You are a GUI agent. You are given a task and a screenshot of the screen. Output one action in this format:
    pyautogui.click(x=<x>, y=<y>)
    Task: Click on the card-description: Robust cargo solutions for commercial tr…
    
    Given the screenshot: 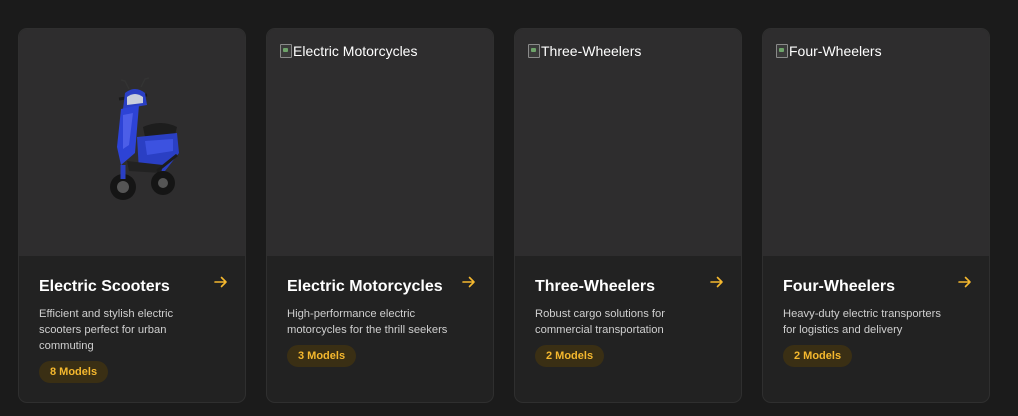 What is the action you would take?
    pyautogui.click(x=600, y=322)
    